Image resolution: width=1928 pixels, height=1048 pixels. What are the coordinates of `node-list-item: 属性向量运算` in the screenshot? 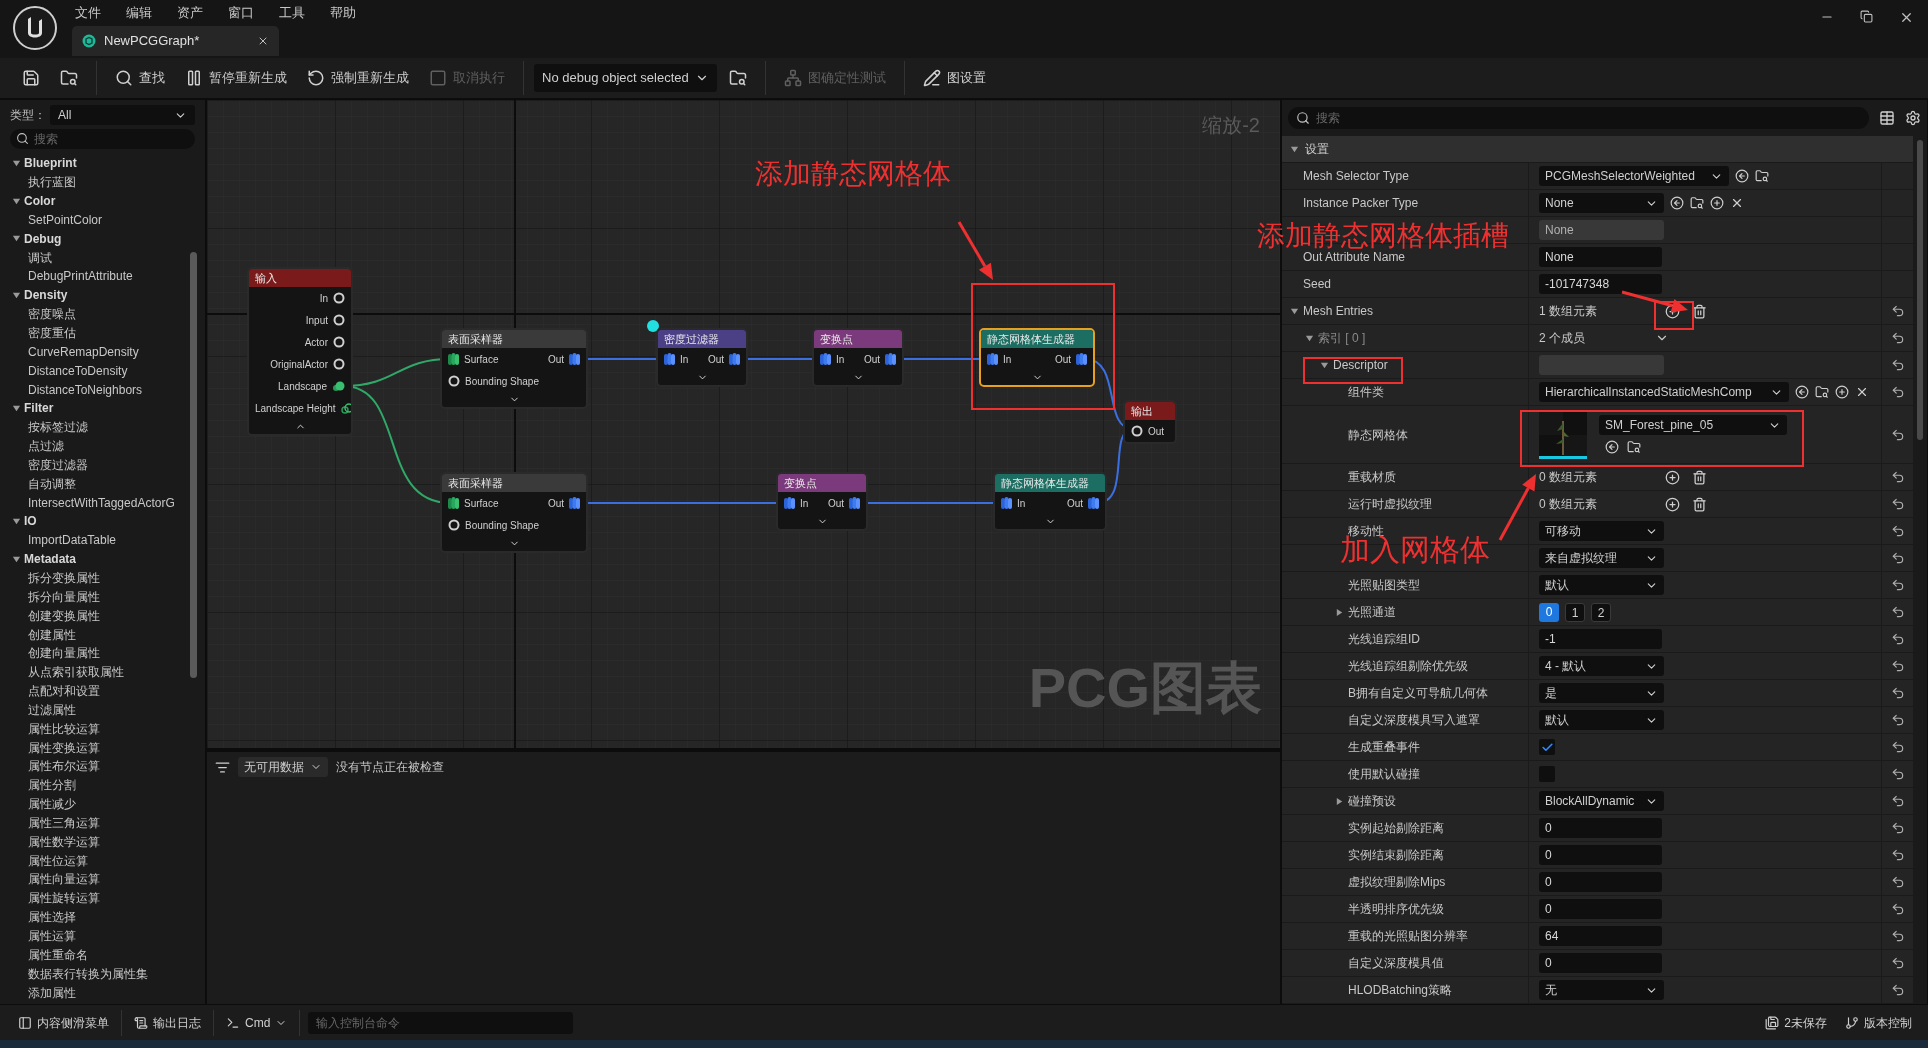 It's located at (64, 879).